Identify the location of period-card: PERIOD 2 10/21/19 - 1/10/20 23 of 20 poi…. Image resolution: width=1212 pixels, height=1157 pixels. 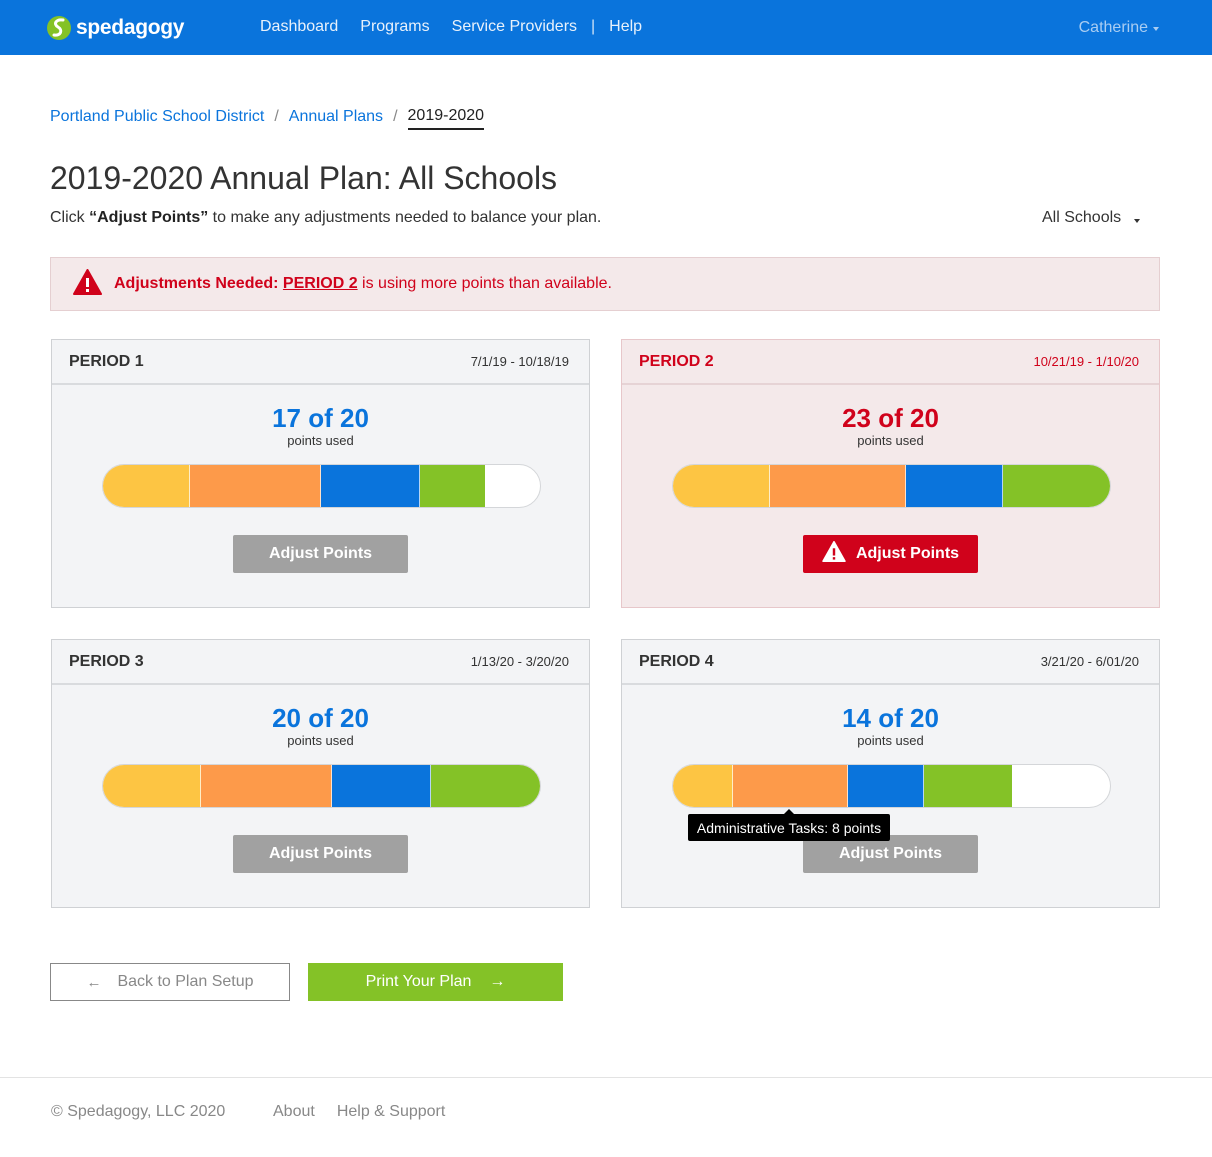
(890, 473).